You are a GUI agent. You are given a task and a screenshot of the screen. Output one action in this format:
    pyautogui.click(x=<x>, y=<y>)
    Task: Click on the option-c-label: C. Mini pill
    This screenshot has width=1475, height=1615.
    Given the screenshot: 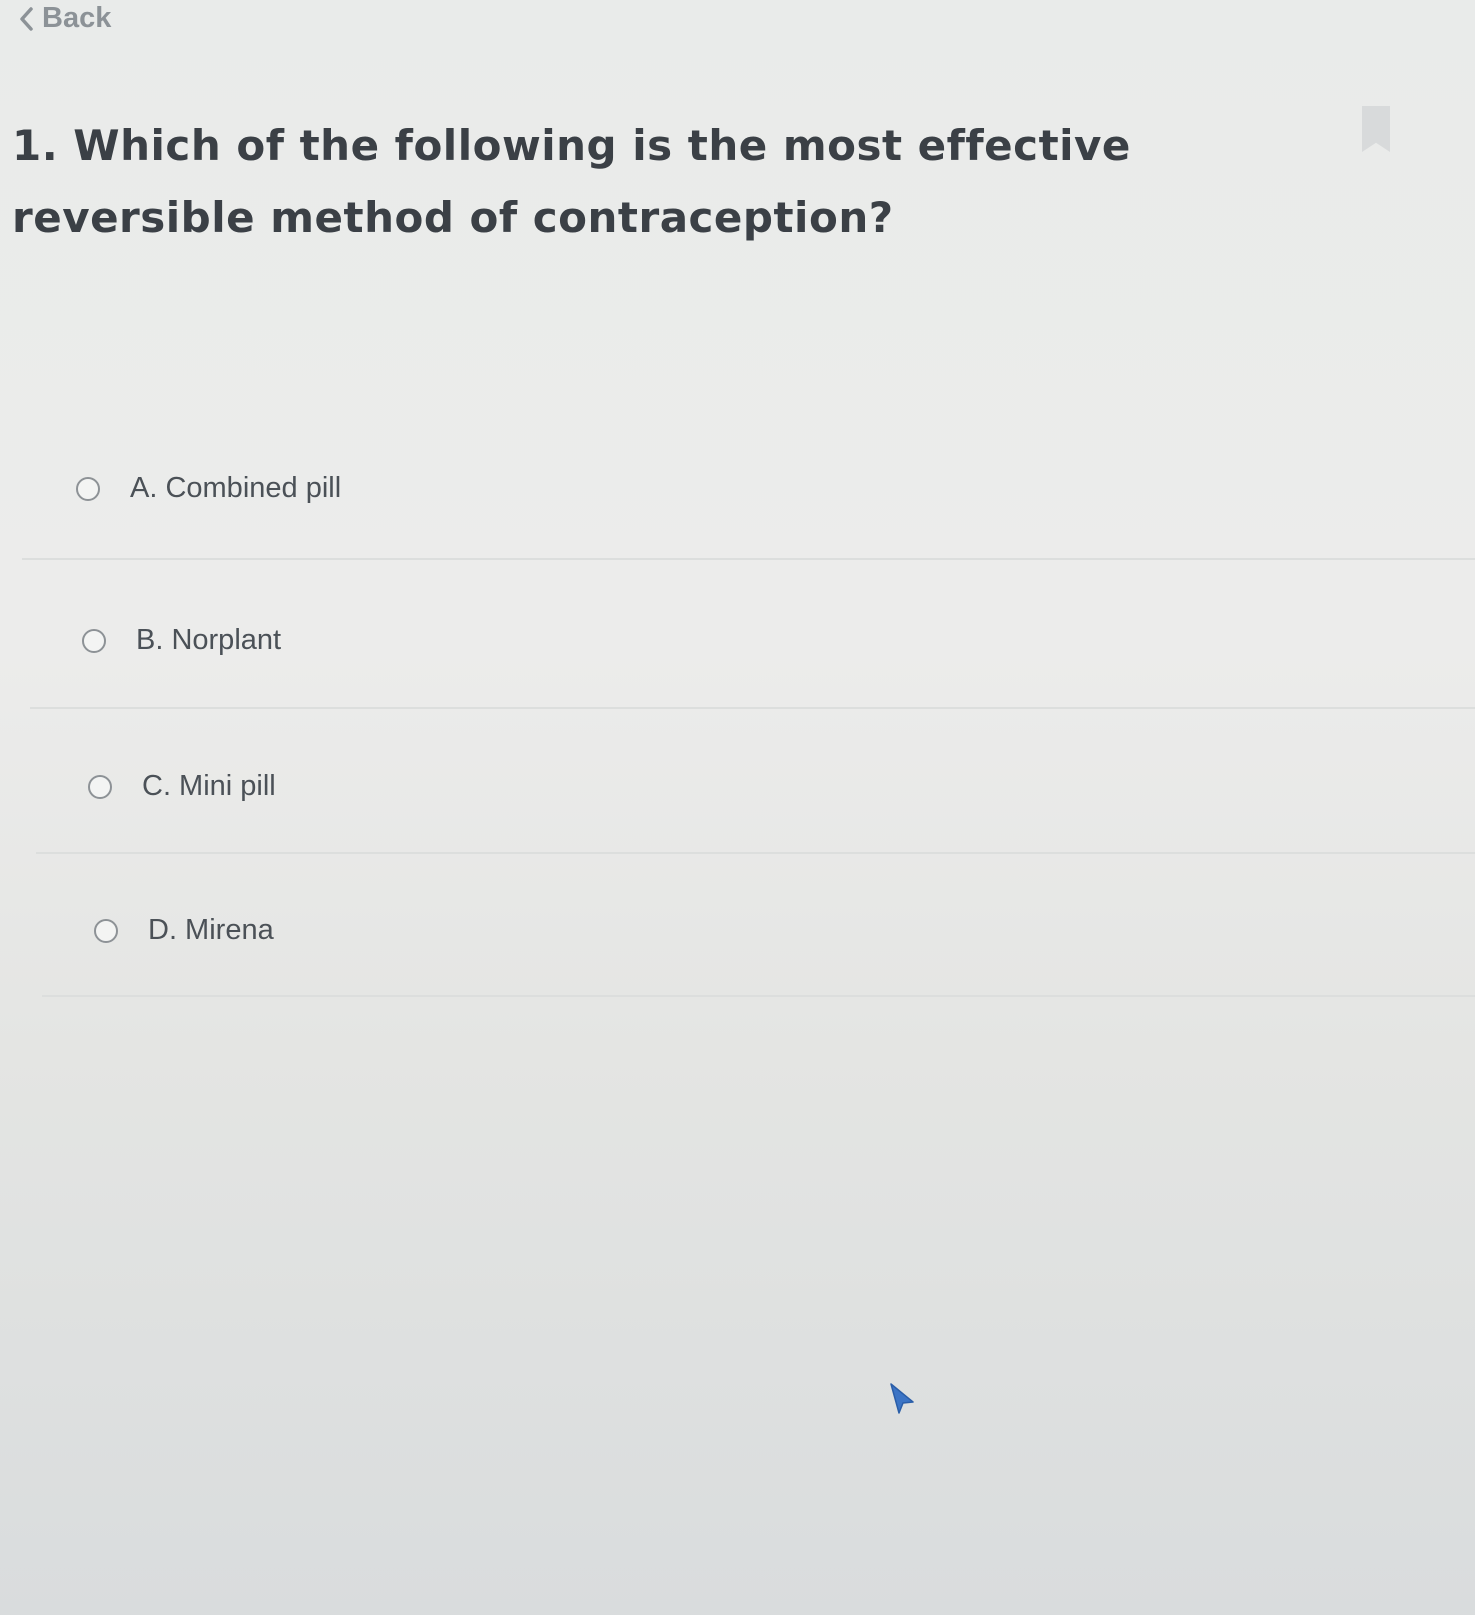 What is the action you would take?
    pyautogui.click(x=209, y=786)
    